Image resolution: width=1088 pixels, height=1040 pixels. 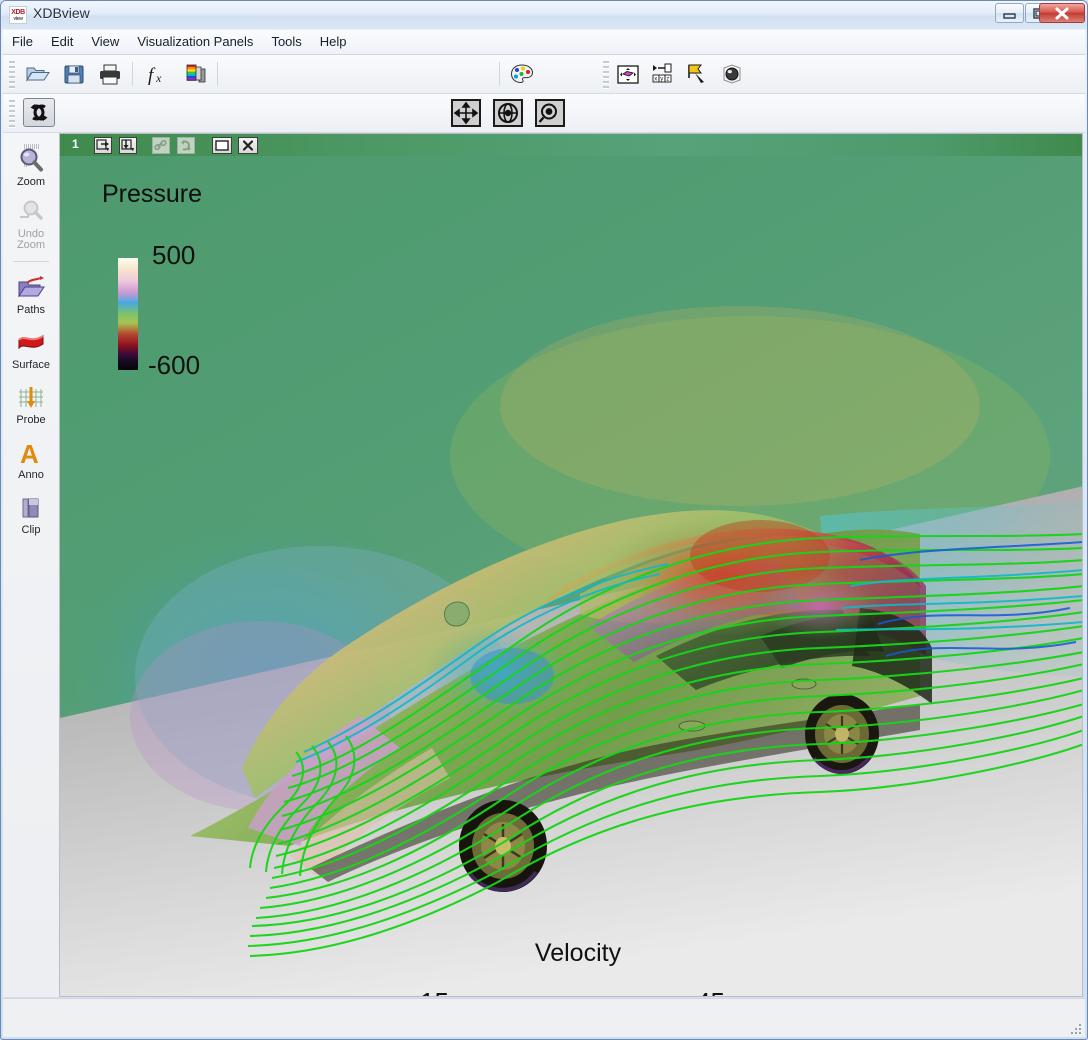 I want to click on status-bar, so click(x=544, y=1017).